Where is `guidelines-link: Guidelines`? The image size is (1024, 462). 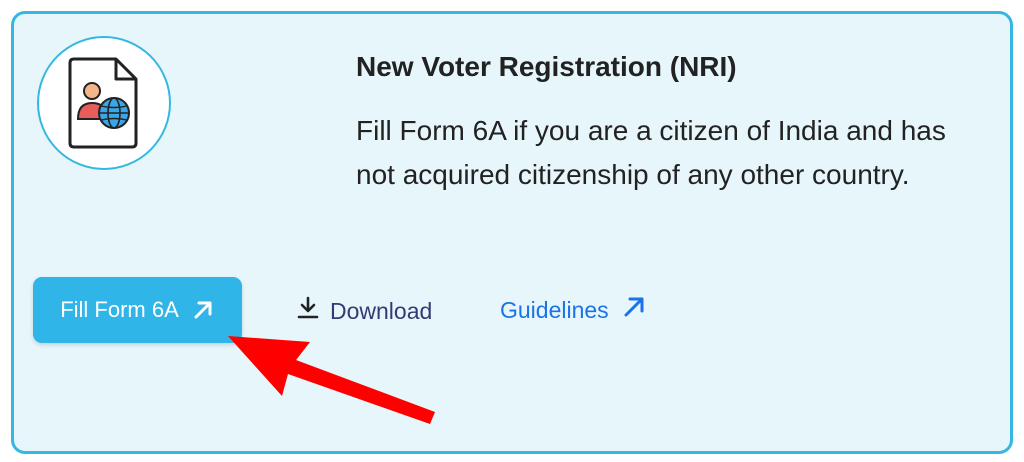 guidelines-link: Guidelines is located at coordinates (573, 310).